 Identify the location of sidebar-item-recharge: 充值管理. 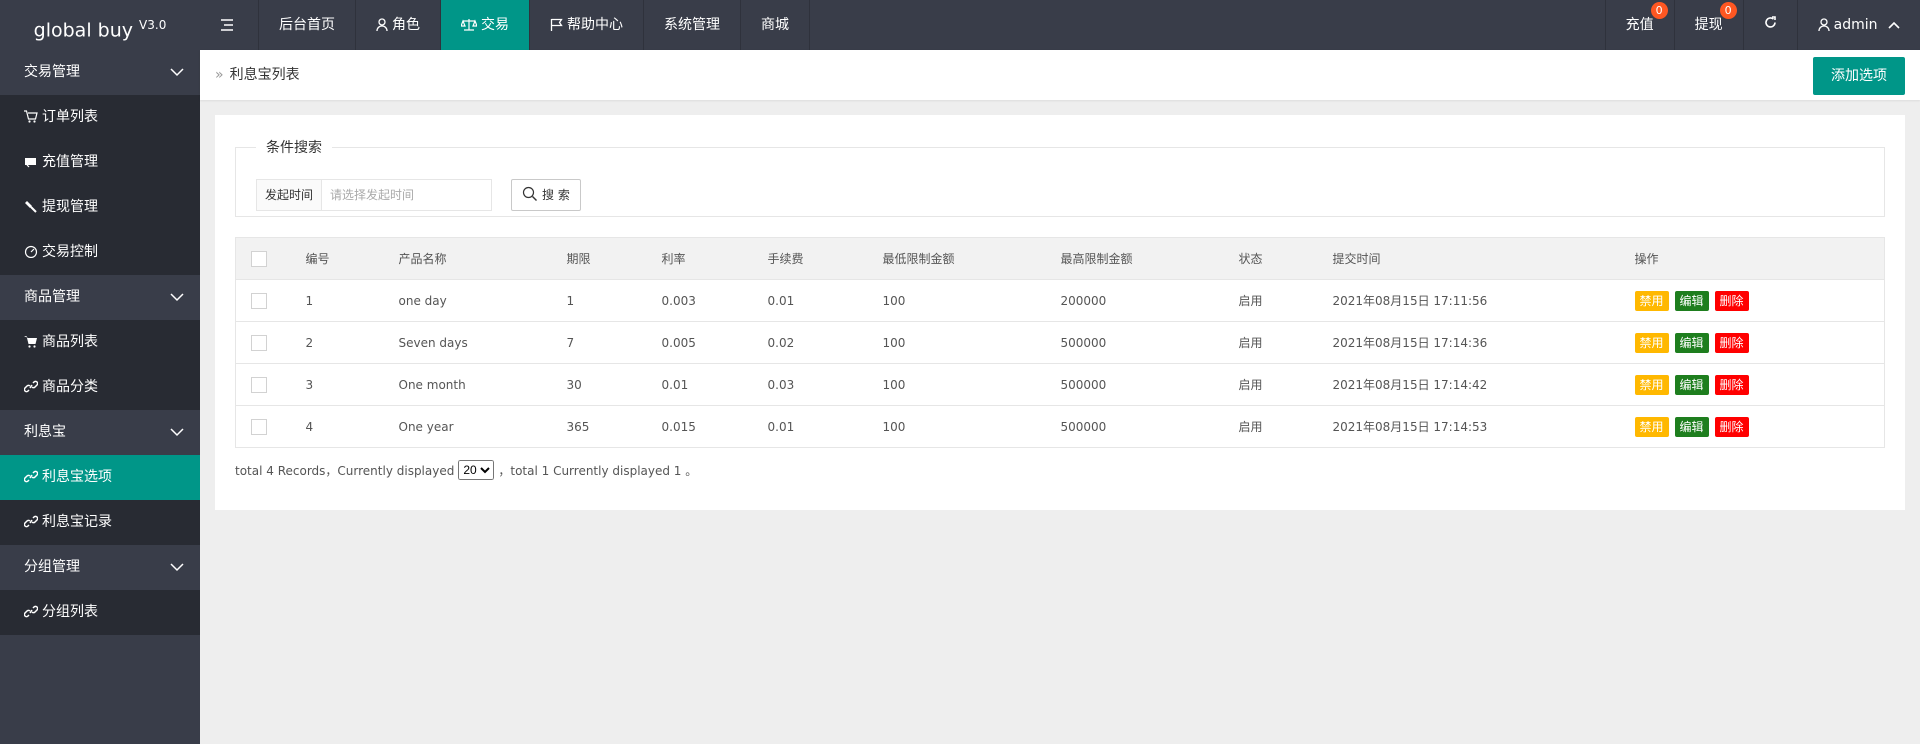
(100, 162).